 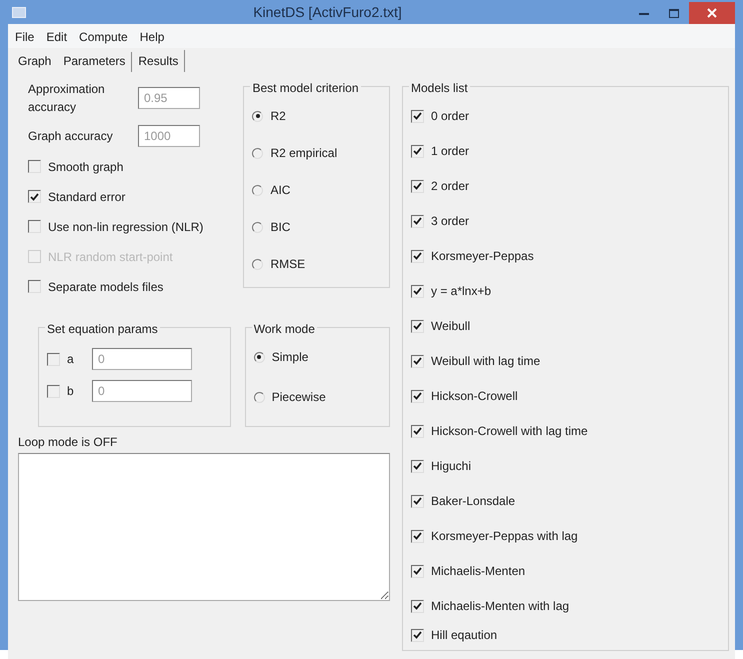 What do you see at coordinates (87, 197) in the screenshot?
I see `checkbox-label: Standard error` at bounding box center [87, 197].